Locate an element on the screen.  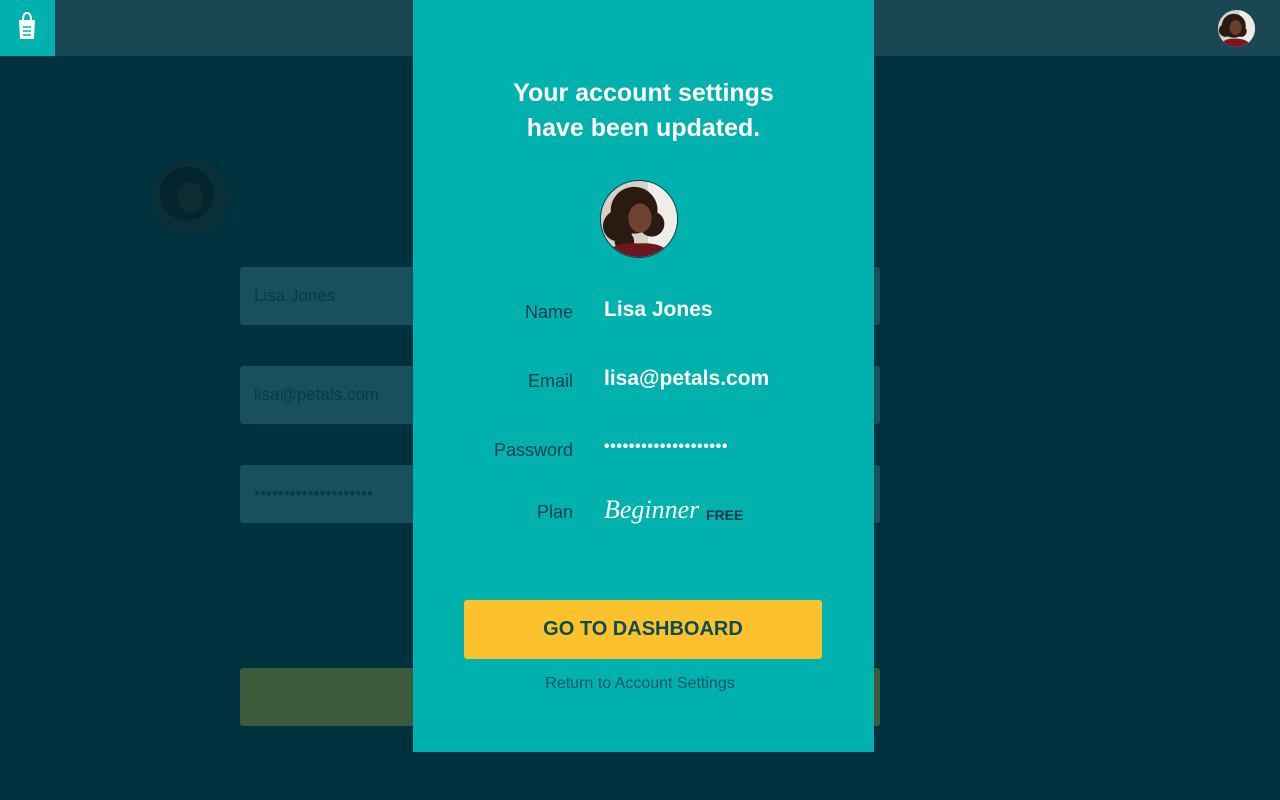
shopping-bag-icon is located at coordinates (27, 25).